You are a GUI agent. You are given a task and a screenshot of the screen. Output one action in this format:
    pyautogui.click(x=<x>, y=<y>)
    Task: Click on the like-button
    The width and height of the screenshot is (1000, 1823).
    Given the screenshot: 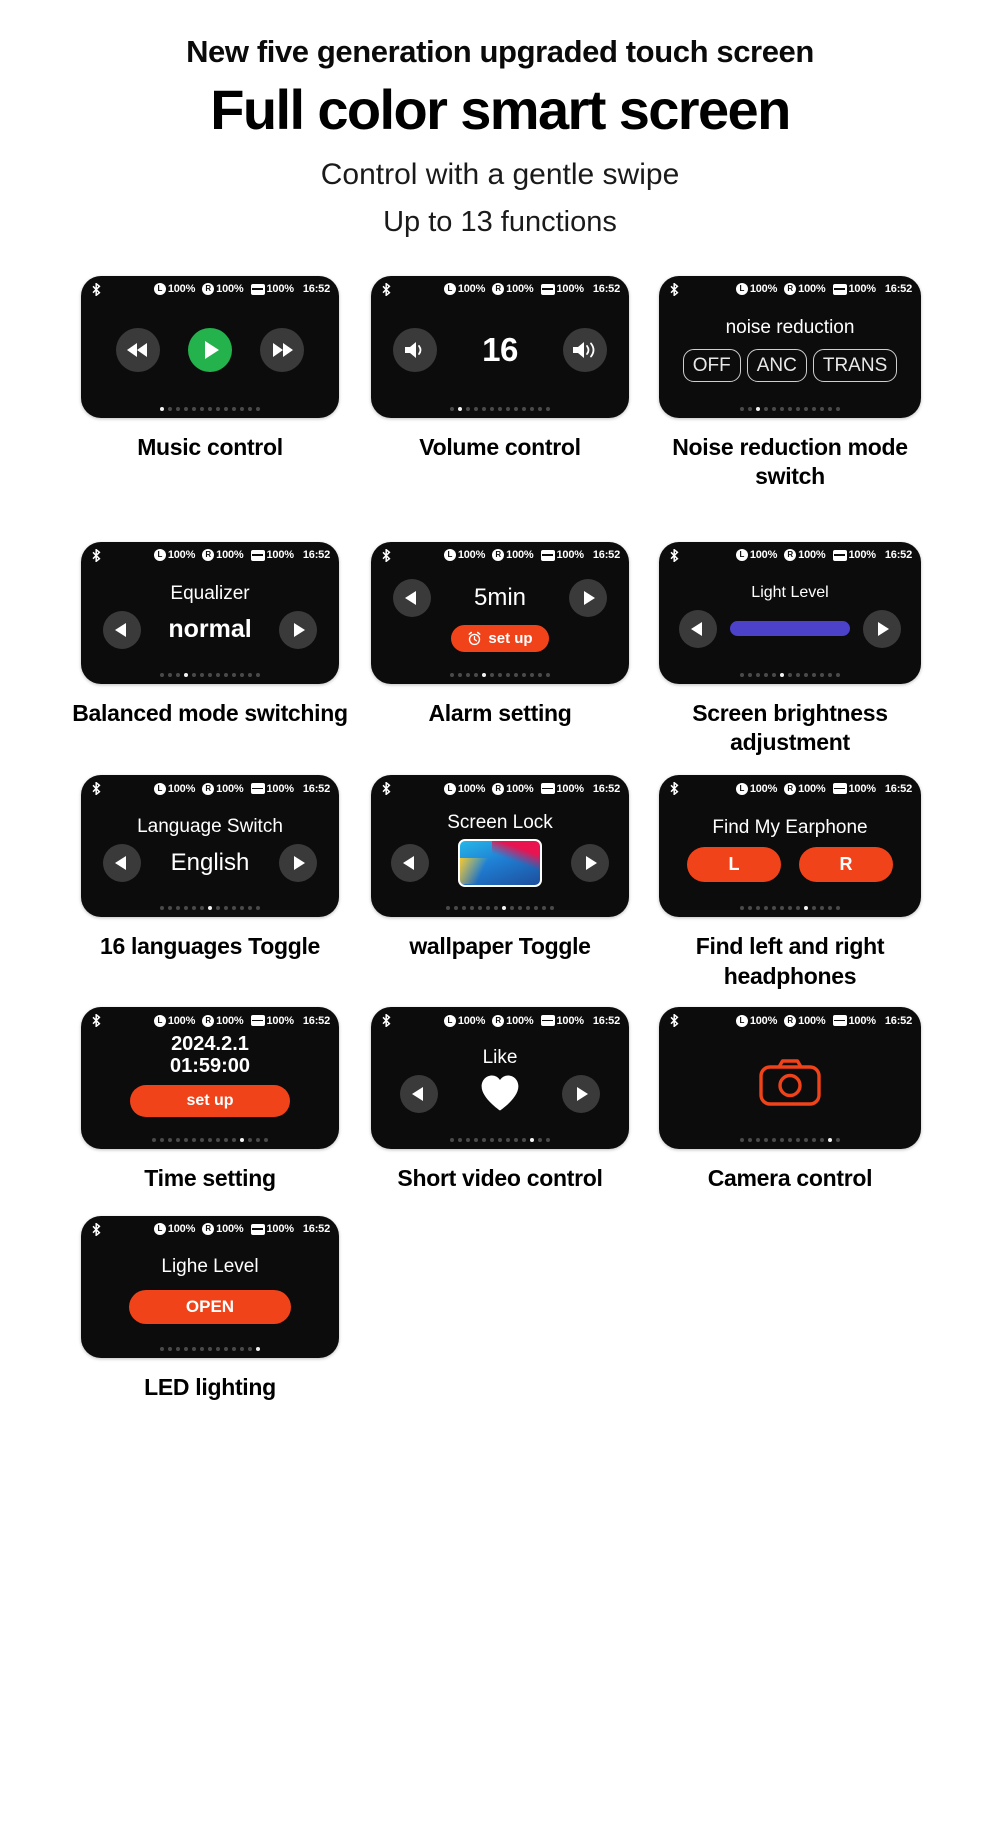 What is the action you would take?
    pyautogui.click(x=500, y=1094)
    